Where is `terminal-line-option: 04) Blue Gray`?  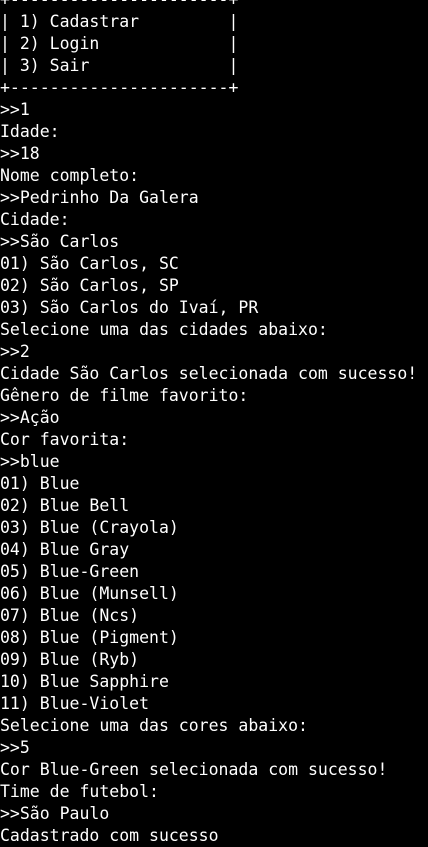
terminal-line-option: 04) Blue Gray is located at coordinates (65, 549).